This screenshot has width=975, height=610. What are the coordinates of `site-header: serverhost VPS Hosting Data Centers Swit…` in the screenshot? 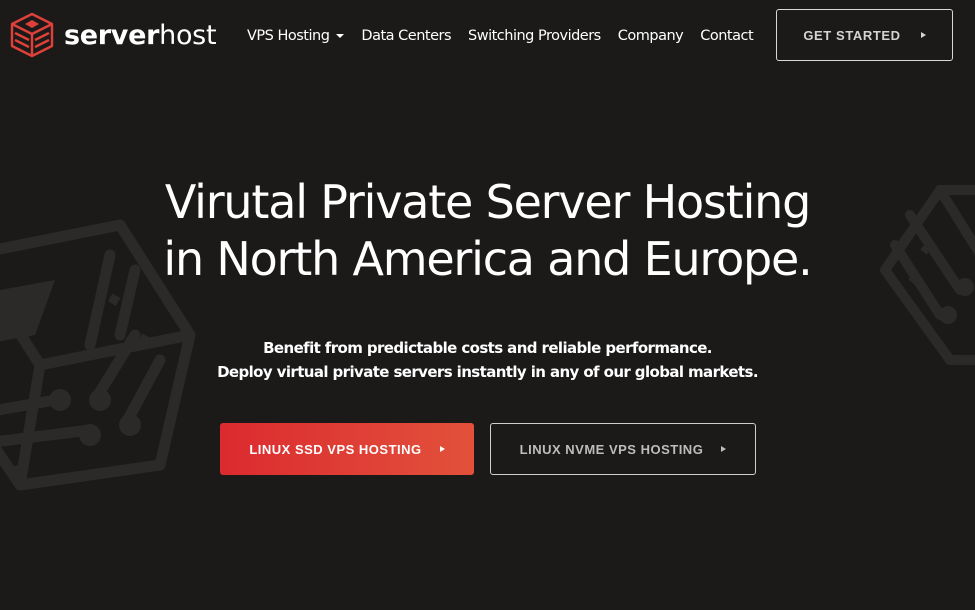 It's located at (487, 36).